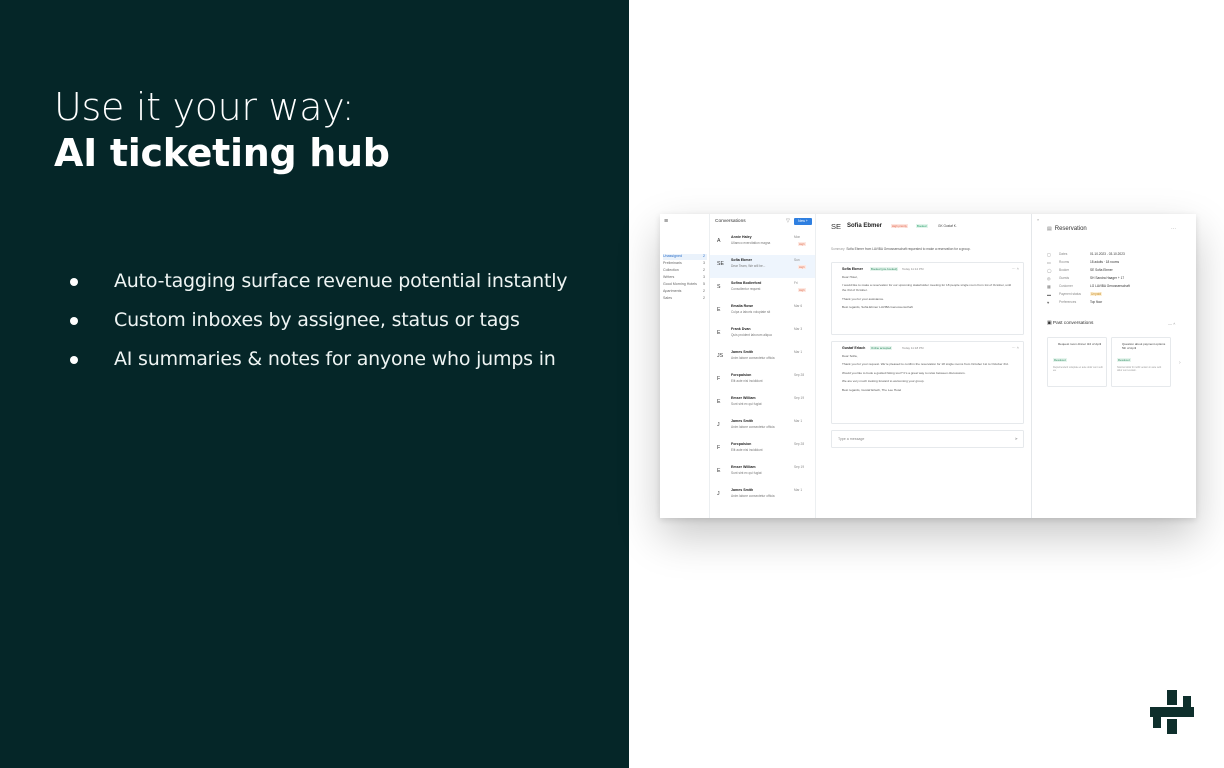 This screenshot has height=768, width=1224. I want to click on row-value: Top floor, so click(1096, 302).